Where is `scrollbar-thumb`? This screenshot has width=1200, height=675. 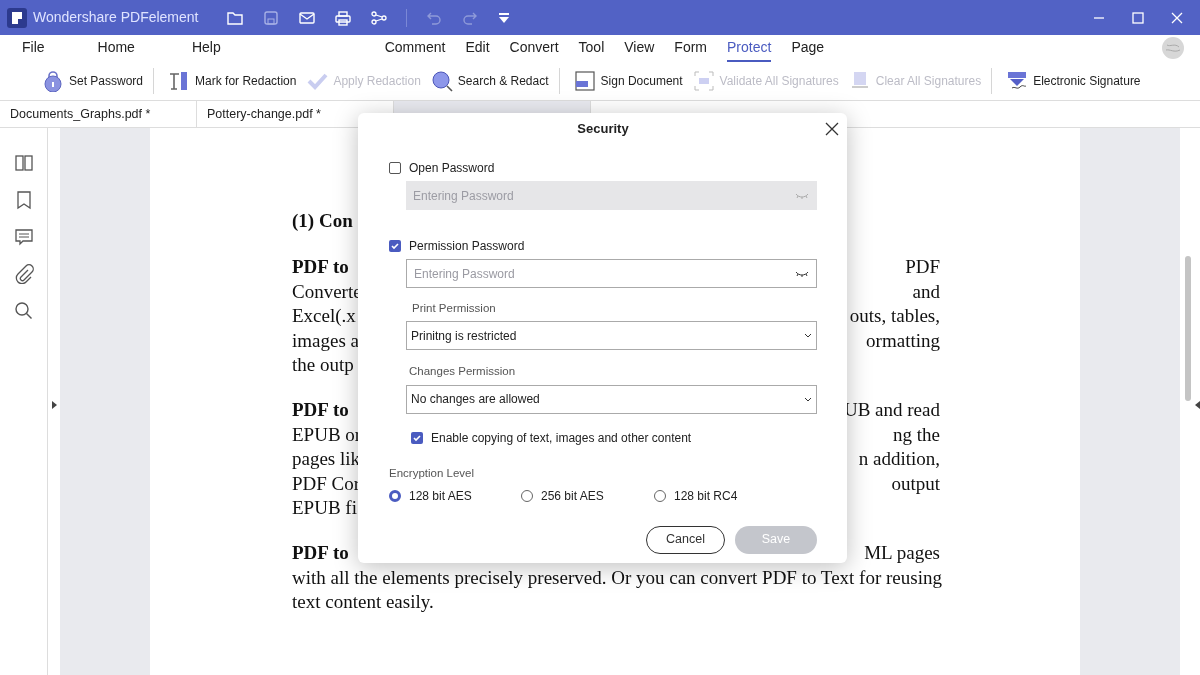 scrollbar-thumb is located at coordinates (1188, 328).